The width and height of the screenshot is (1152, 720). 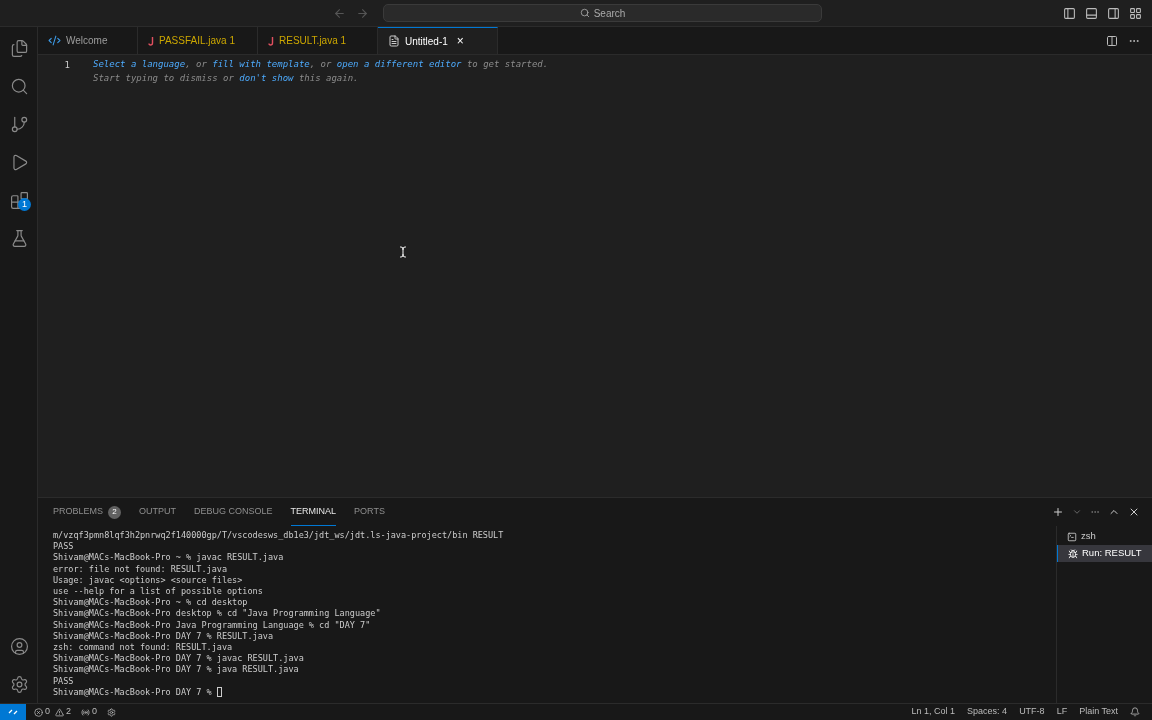 I want to click on panel-tab: DEBUG CONSOLE, so click(x=233, y=512).